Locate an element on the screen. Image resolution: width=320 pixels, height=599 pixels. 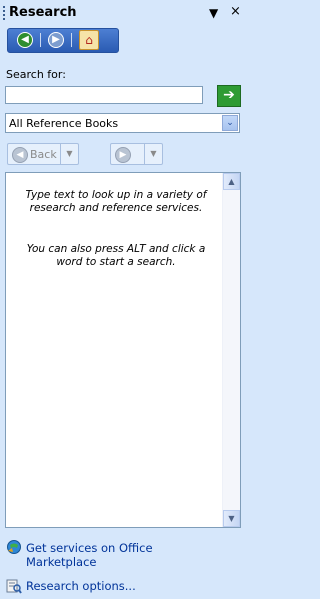
history-back-button: ◀ Back ▼ is located at coordinates (43, 154).